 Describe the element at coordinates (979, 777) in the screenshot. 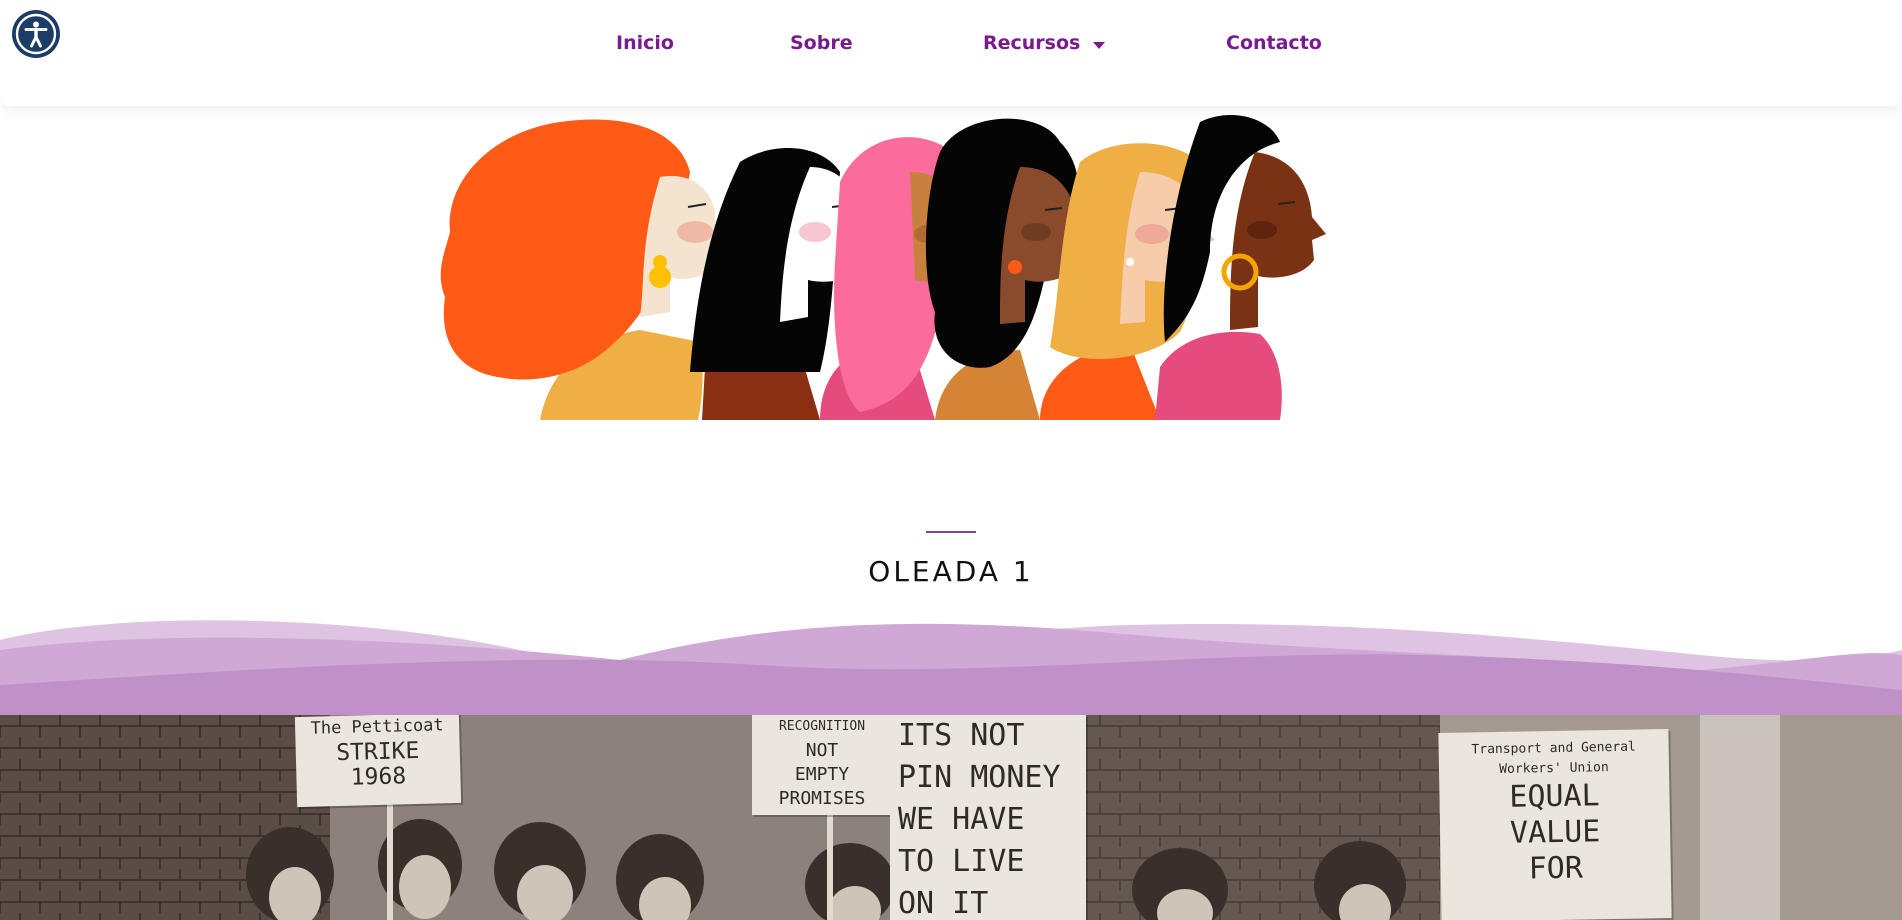

I see `placard-line: PIN MONEY` at that location.